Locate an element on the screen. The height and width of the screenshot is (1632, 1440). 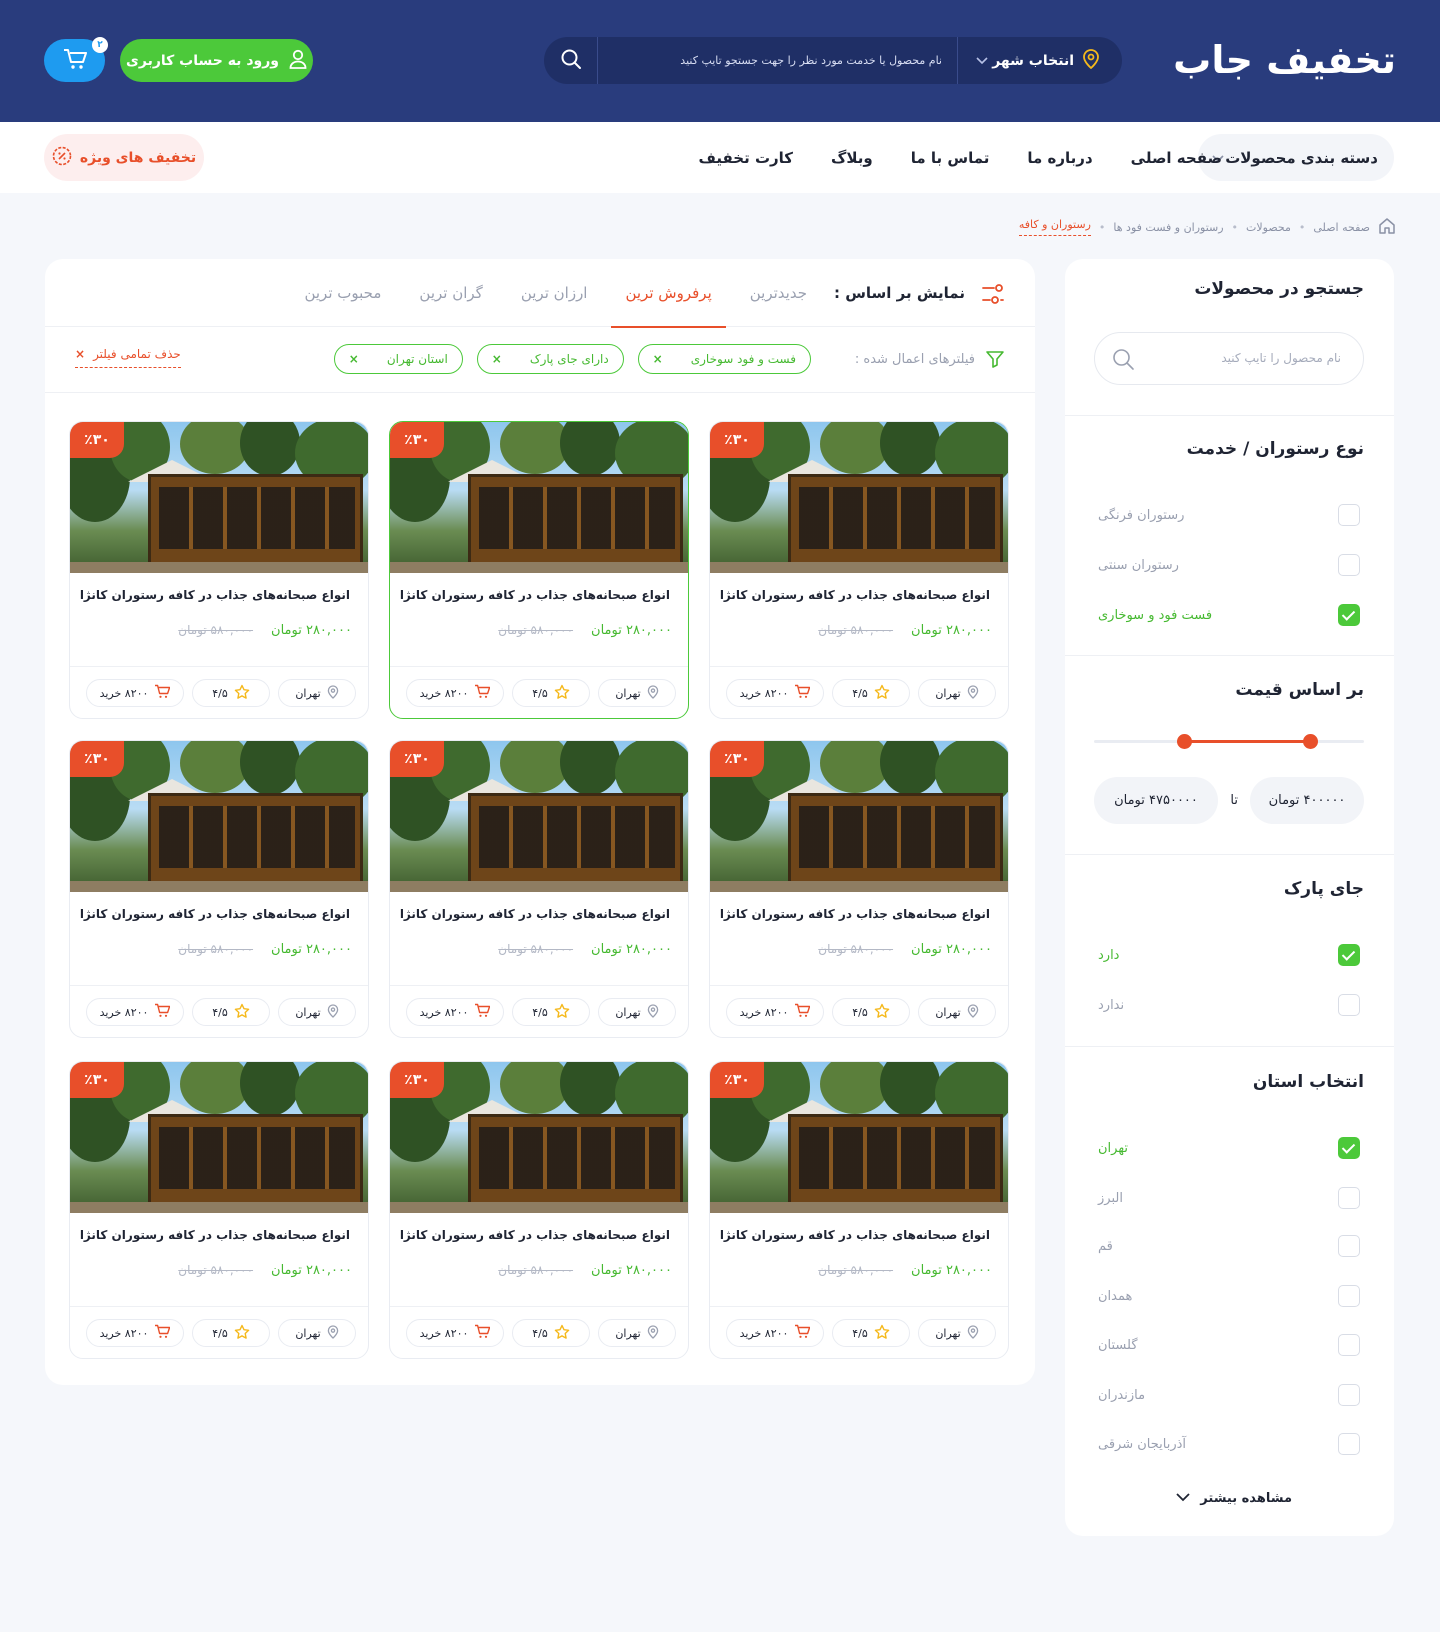
sort-tab-cheapest: ارزان ترین is located at coordinates (554, 293).